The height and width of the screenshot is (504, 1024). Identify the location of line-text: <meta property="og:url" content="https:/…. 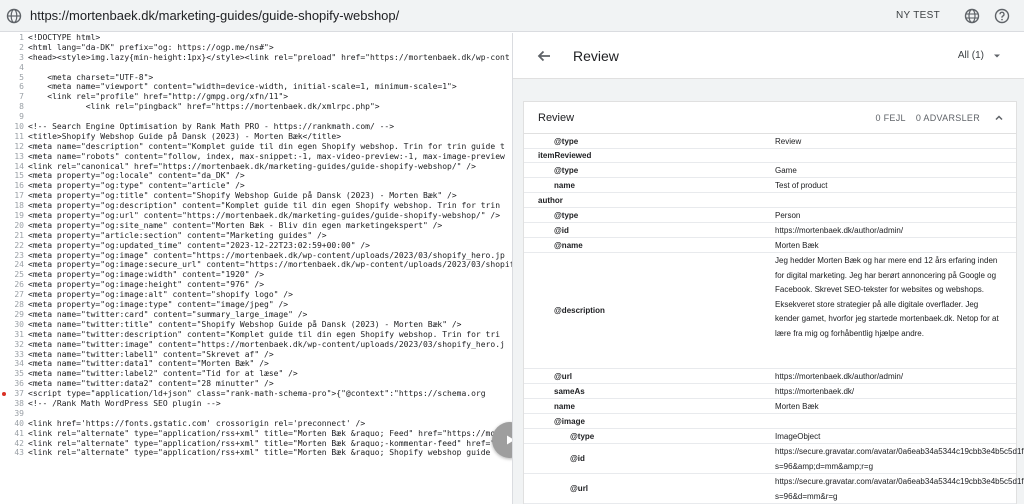
(264, 216).